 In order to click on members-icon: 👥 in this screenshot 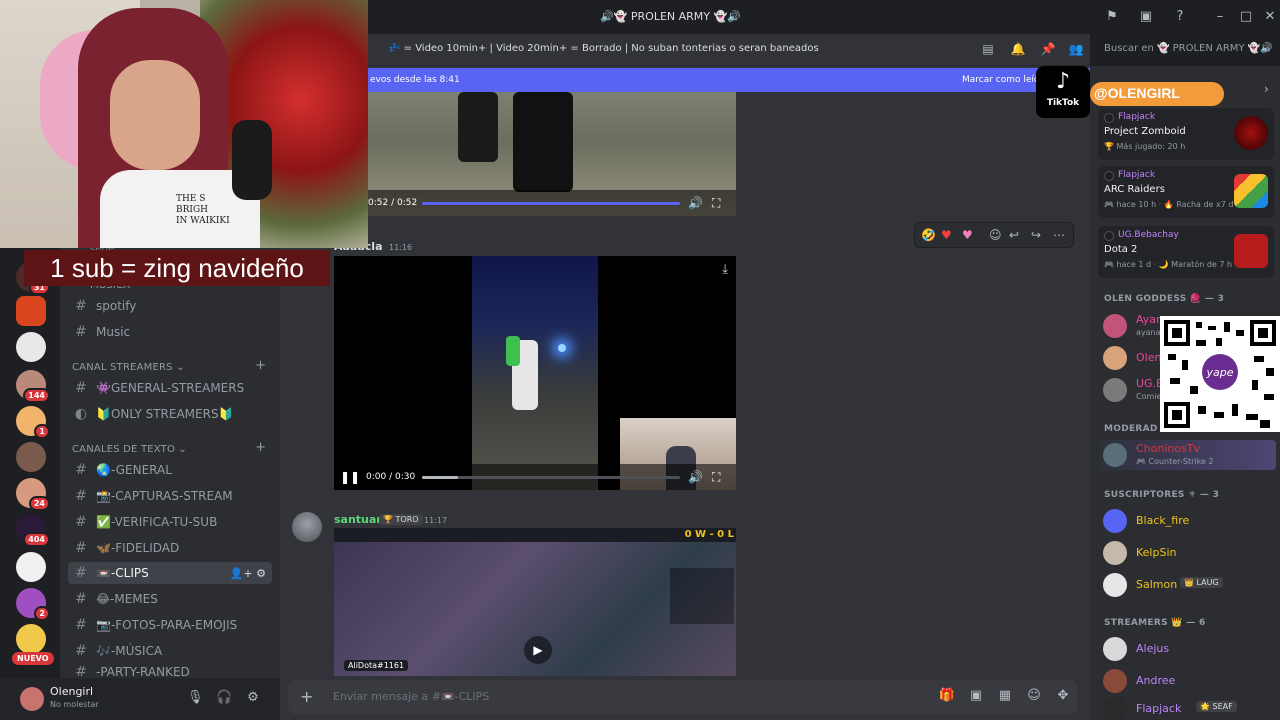, I will do `click(1076, 49)`.